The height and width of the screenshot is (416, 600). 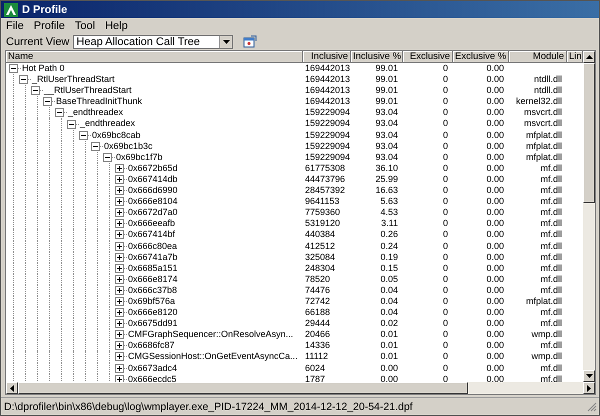 I want to click on tree-node-label: 0x666e8174, so click(x=152, y=279).